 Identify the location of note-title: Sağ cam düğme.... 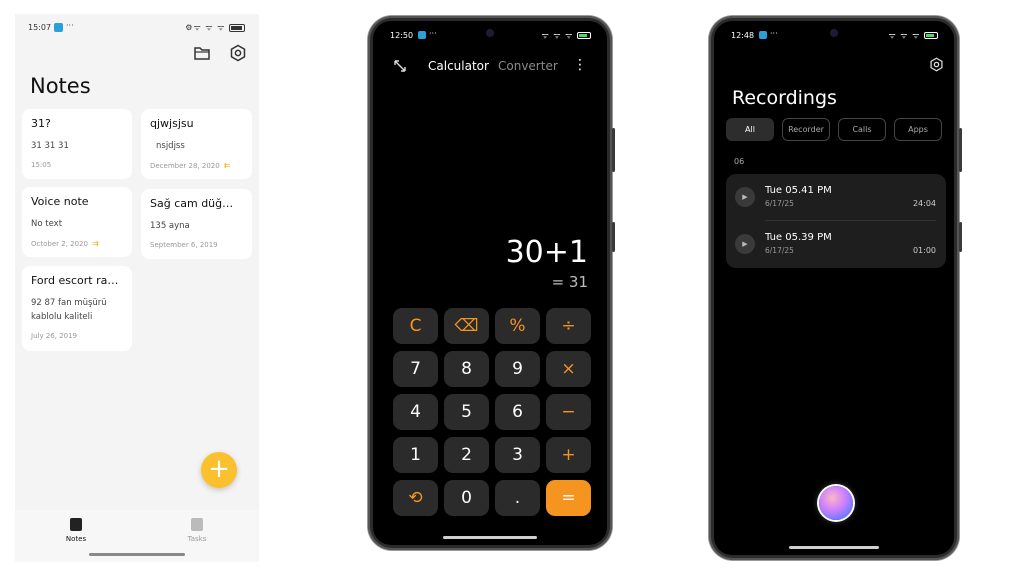
(196, 203).